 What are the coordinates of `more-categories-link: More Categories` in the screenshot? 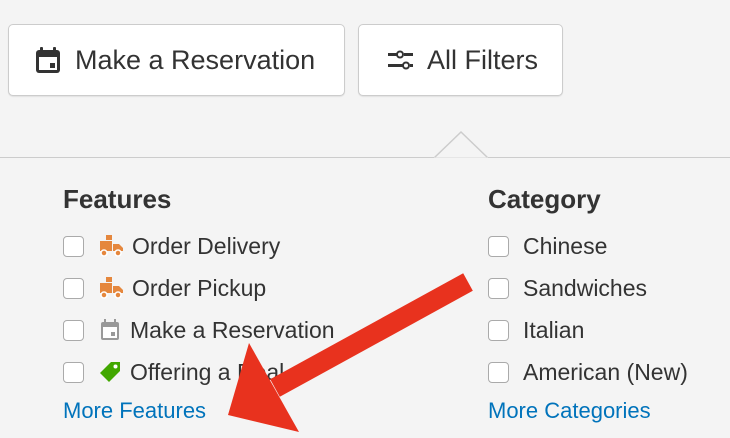 It's located at (569, 411).